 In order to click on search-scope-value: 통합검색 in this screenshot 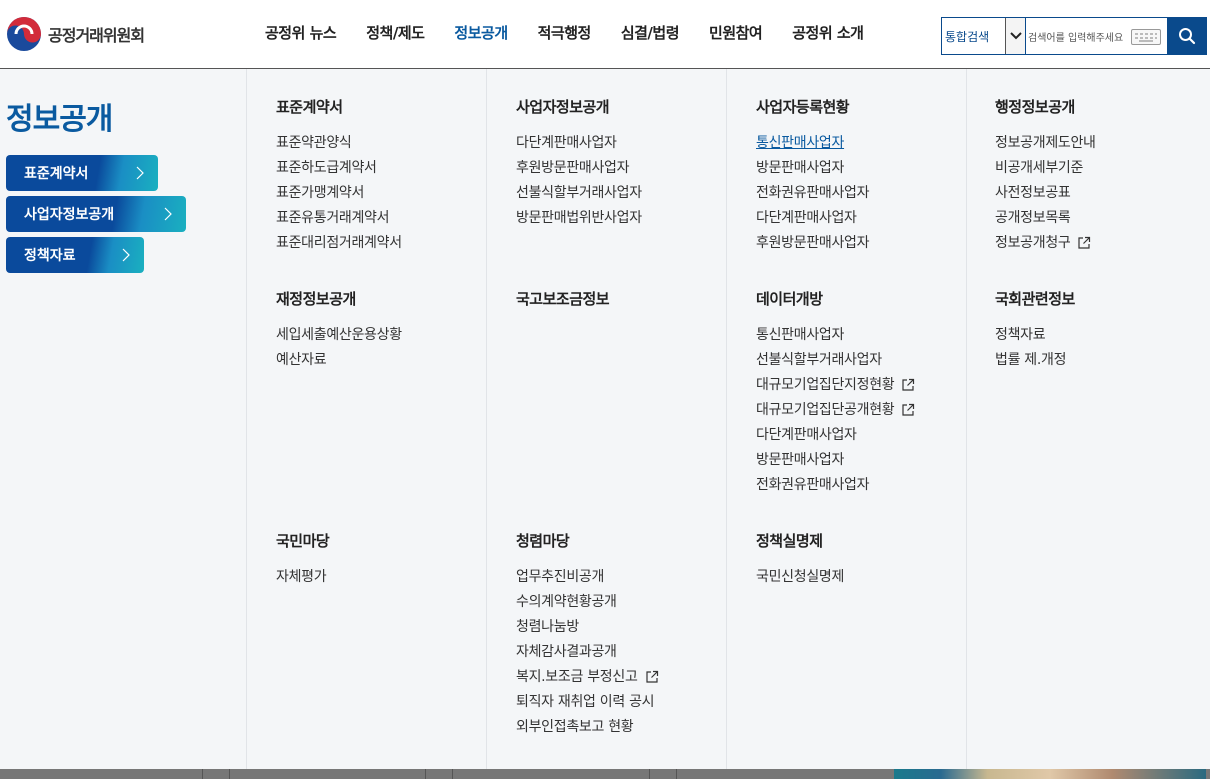, I will do `click(967, 36)`.